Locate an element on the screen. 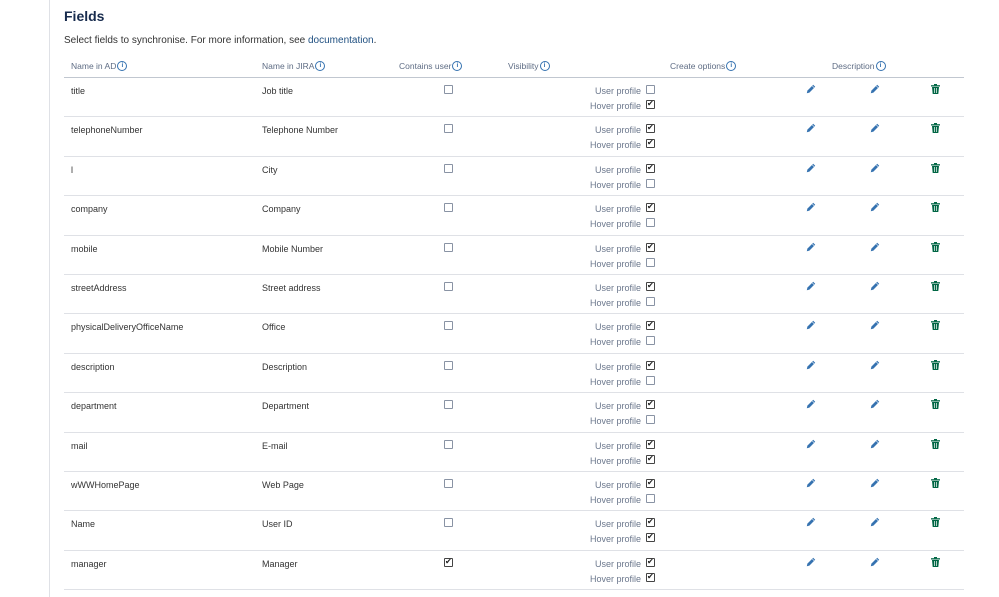  column-header-create-options: Create options i is located at coordinates (703, 66).